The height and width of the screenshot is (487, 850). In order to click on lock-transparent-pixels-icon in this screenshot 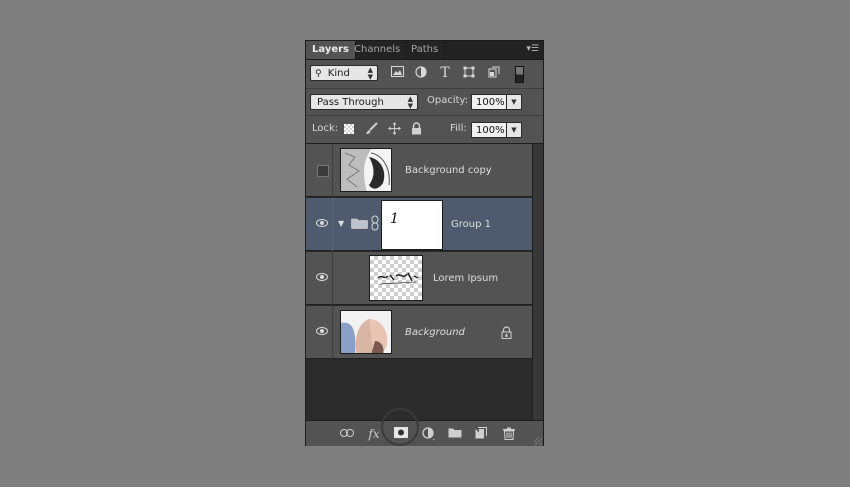, I will do `click(349, 129)`.